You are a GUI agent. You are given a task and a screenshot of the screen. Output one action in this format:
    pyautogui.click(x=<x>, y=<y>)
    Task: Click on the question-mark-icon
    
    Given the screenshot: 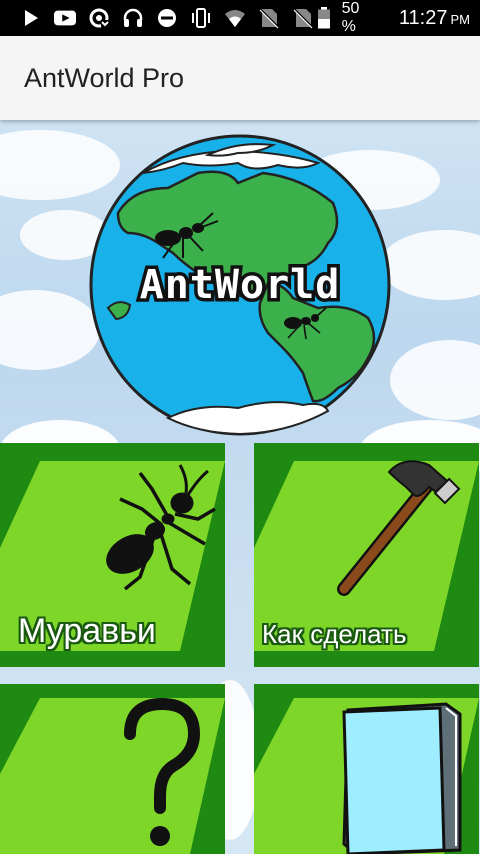 What is the action you would take?
    pyautogui.click(x=163, y=773)
    